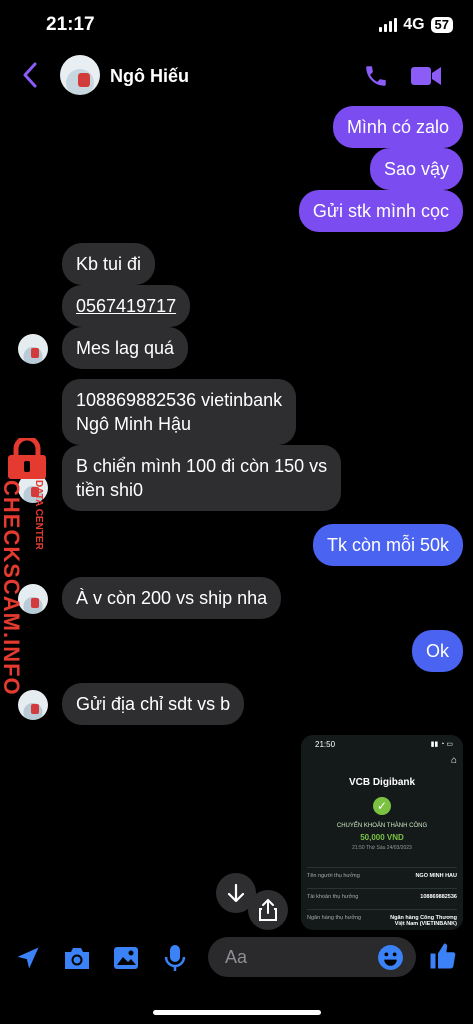 The height and width of the screenshot is (1024, 473). I want to click on receipt-status: CHUYỂN KHOẢN THÀNH CÔNG, so click(382, 826).